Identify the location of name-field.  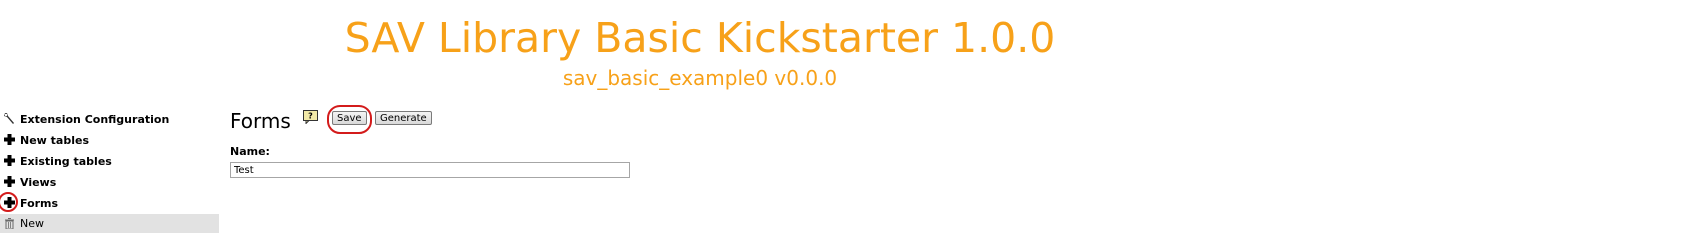
(430, 170).